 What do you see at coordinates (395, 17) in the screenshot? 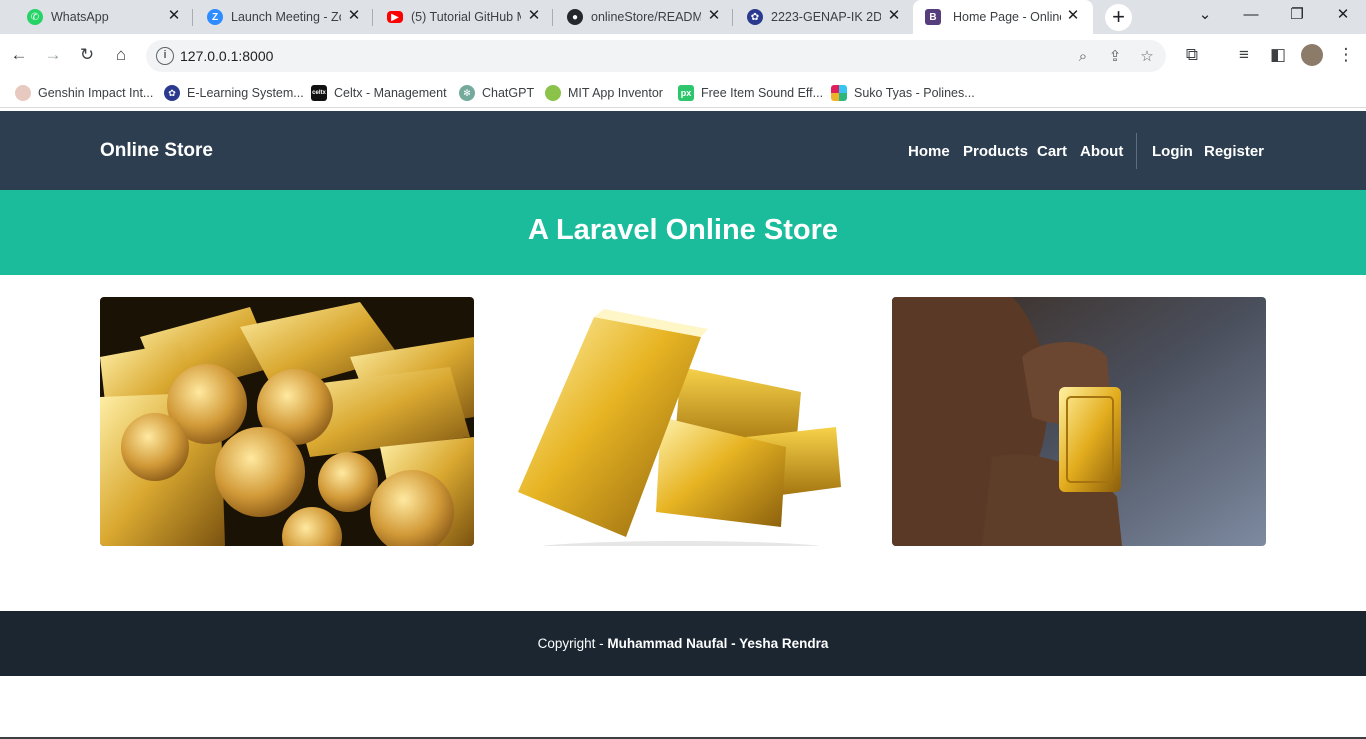
I see `youtube-icon: ▶` at bounding box center [395, 17].